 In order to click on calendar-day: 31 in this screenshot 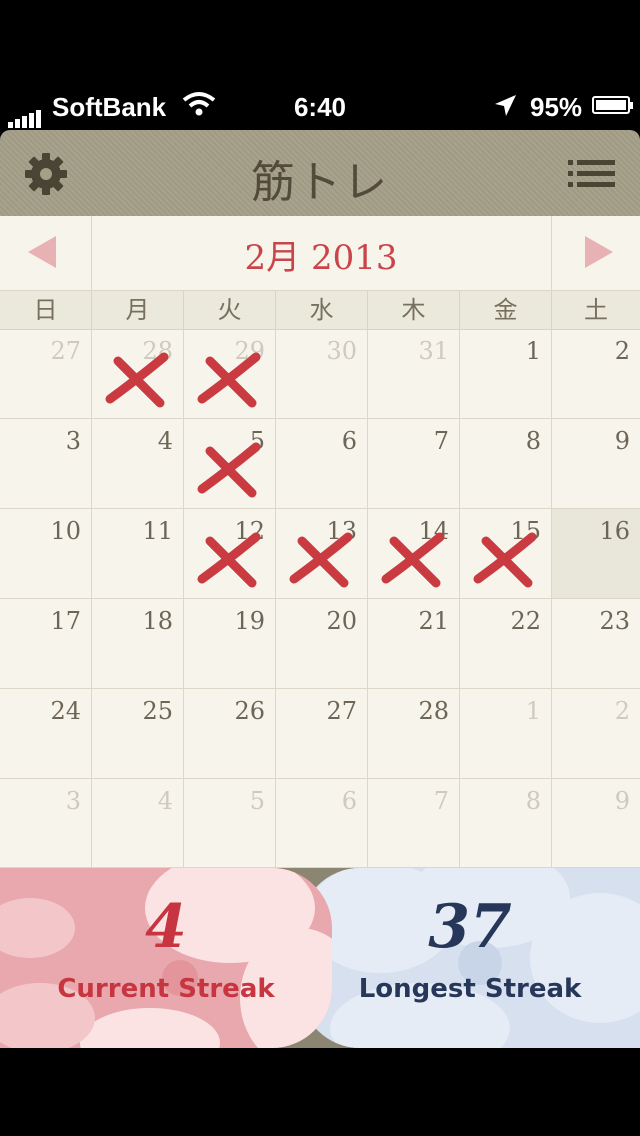, I will do `click(414, 374)`.